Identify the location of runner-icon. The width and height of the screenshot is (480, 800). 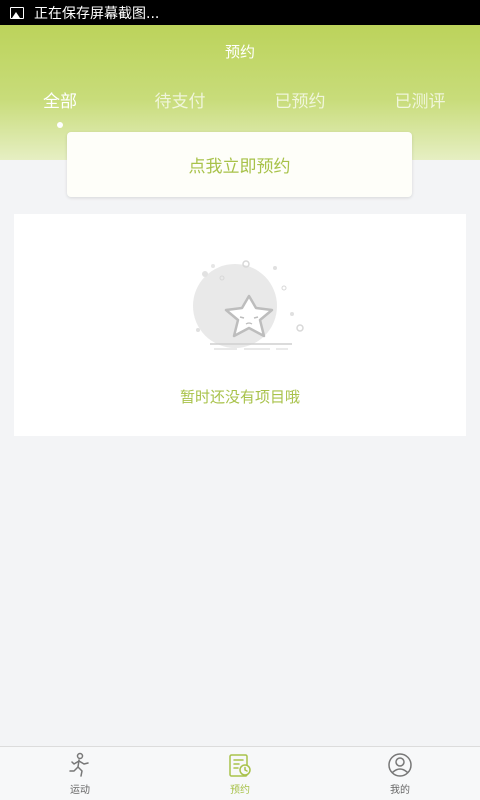
(79, 764).